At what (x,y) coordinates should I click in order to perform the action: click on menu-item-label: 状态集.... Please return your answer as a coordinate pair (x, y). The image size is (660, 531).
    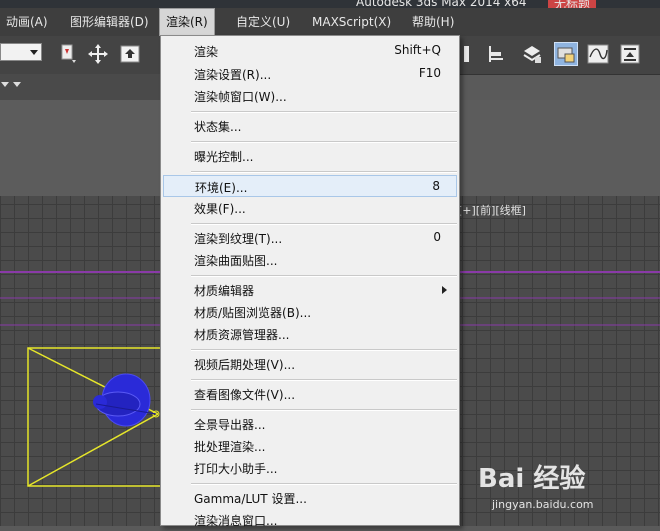
    Looking at the image, I should click on (218, 127).